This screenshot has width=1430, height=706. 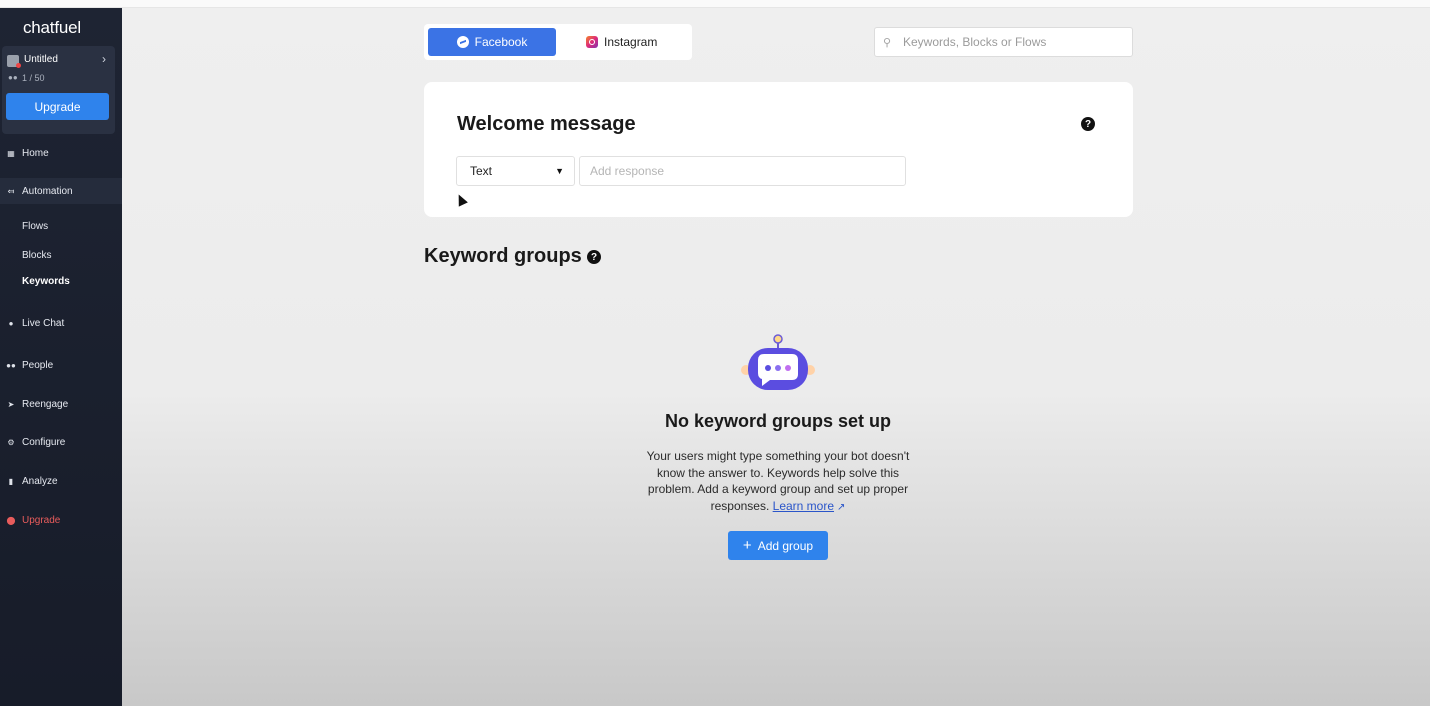 I want to click on sidebar-subitem-keywords: Keywords, so click(x=46, y=281).